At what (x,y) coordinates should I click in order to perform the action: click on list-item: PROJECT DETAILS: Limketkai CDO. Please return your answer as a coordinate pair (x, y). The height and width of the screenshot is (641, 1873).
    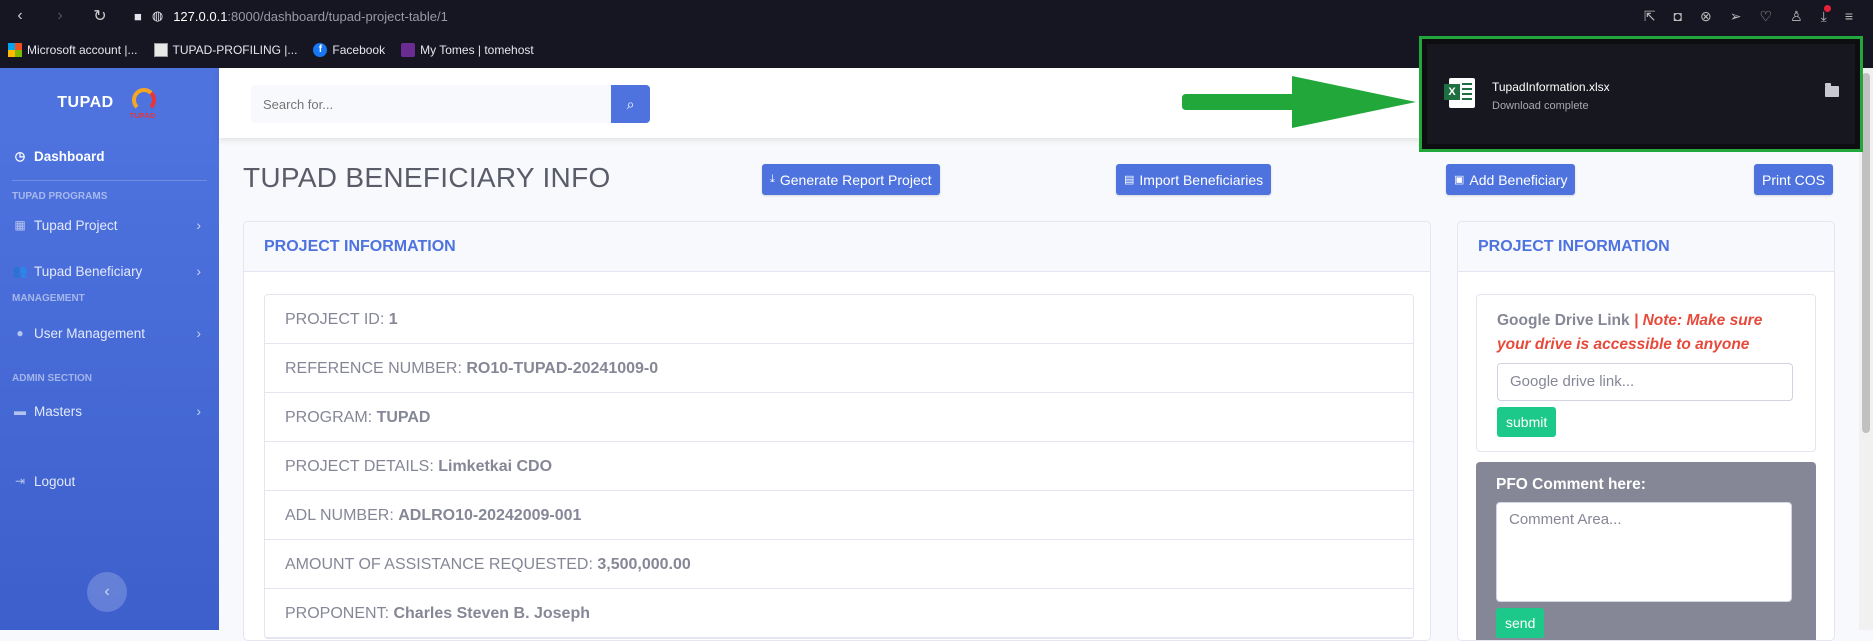
    Looking at the image, I should click on (839, 466).